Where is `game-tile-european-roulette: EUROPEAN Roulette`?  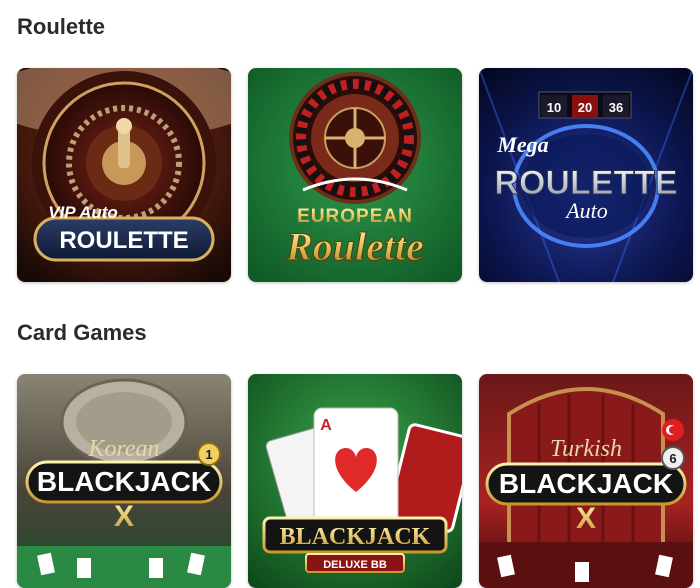
game-tile-european-roulette: EUROPEAN Roulette is located at coordinates (355, 175).